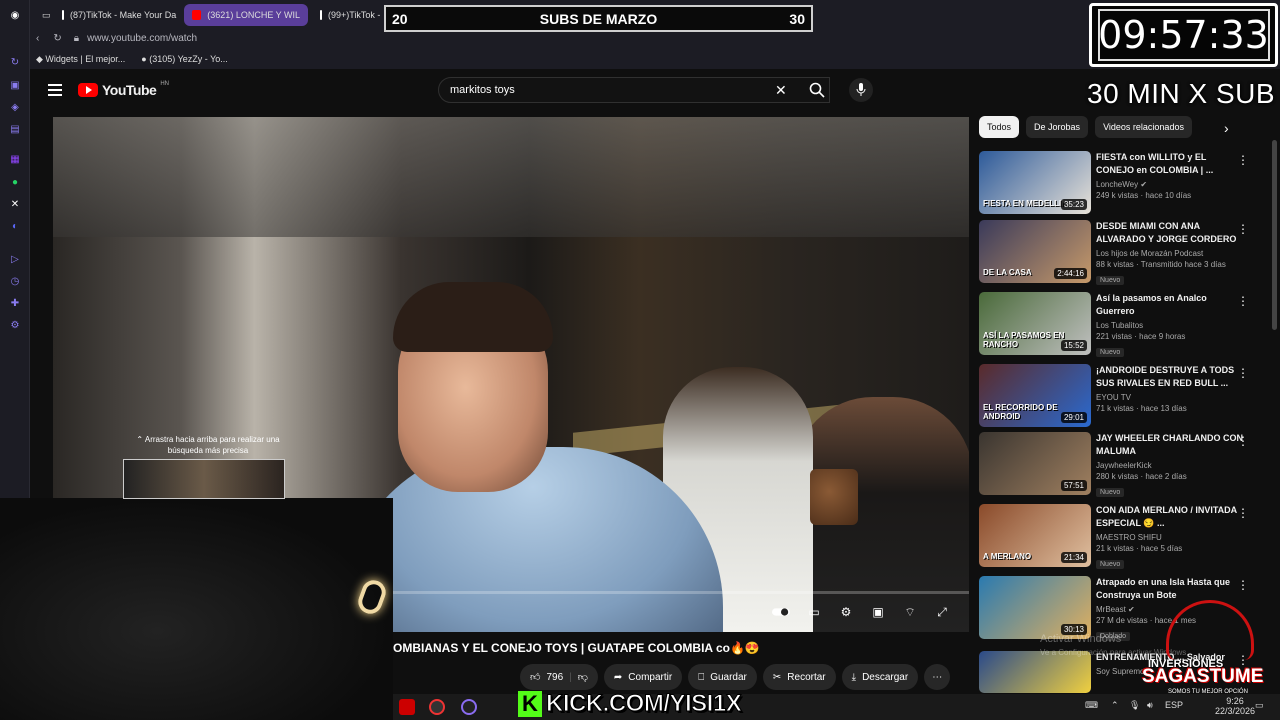 The image size is (1280, 720). What do you see at coordinates (1134, 705) in the screenshot?
I see `microphone-tray-icon: 🎙︎` at bounding box center [1134, 705].